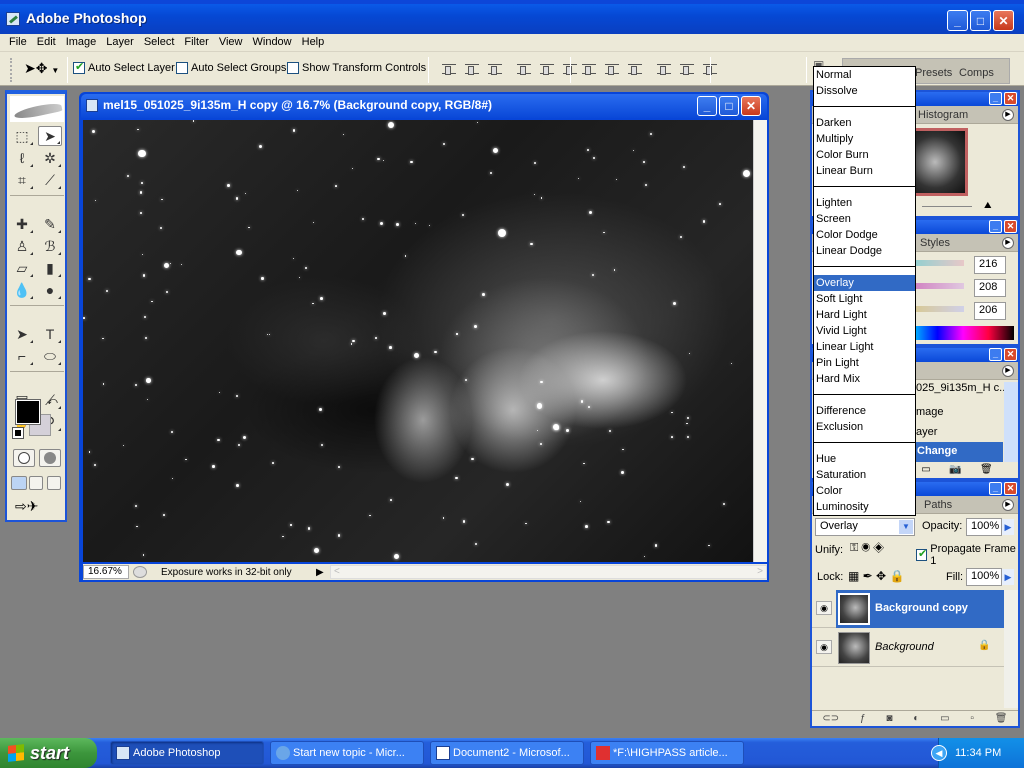 The height and width of the screenshot is (768, 1024). I want to click on scroll-right-icon: >, so click(760, 571).